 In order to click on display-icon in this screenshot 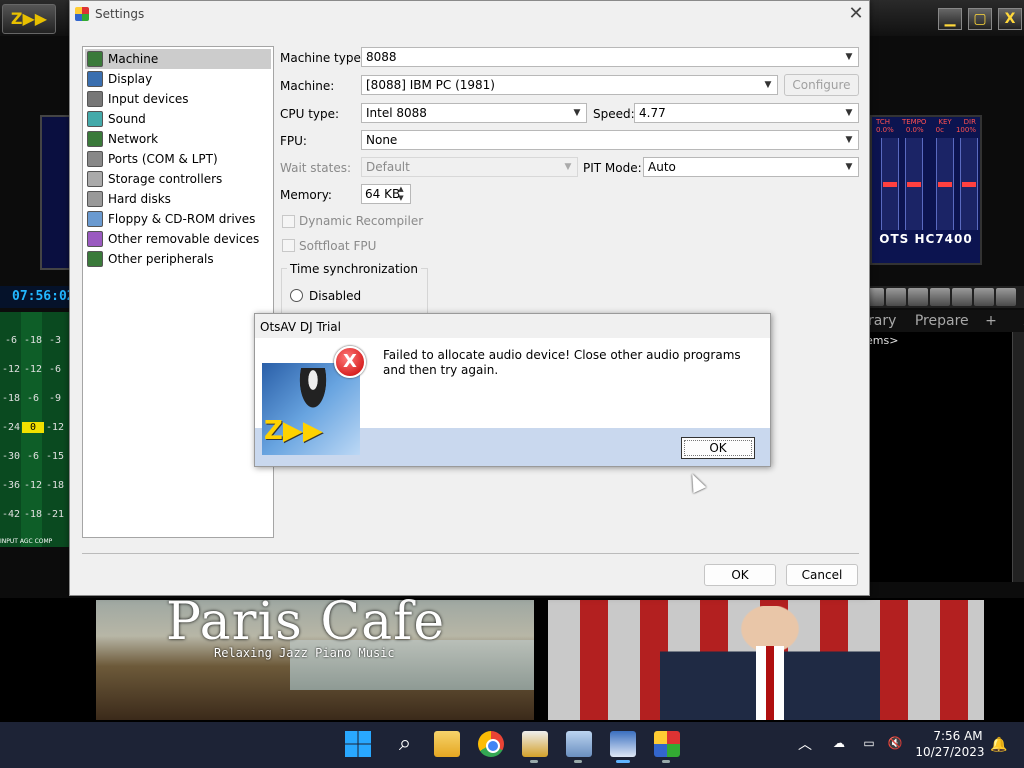, I will do `click(95, 79)`.